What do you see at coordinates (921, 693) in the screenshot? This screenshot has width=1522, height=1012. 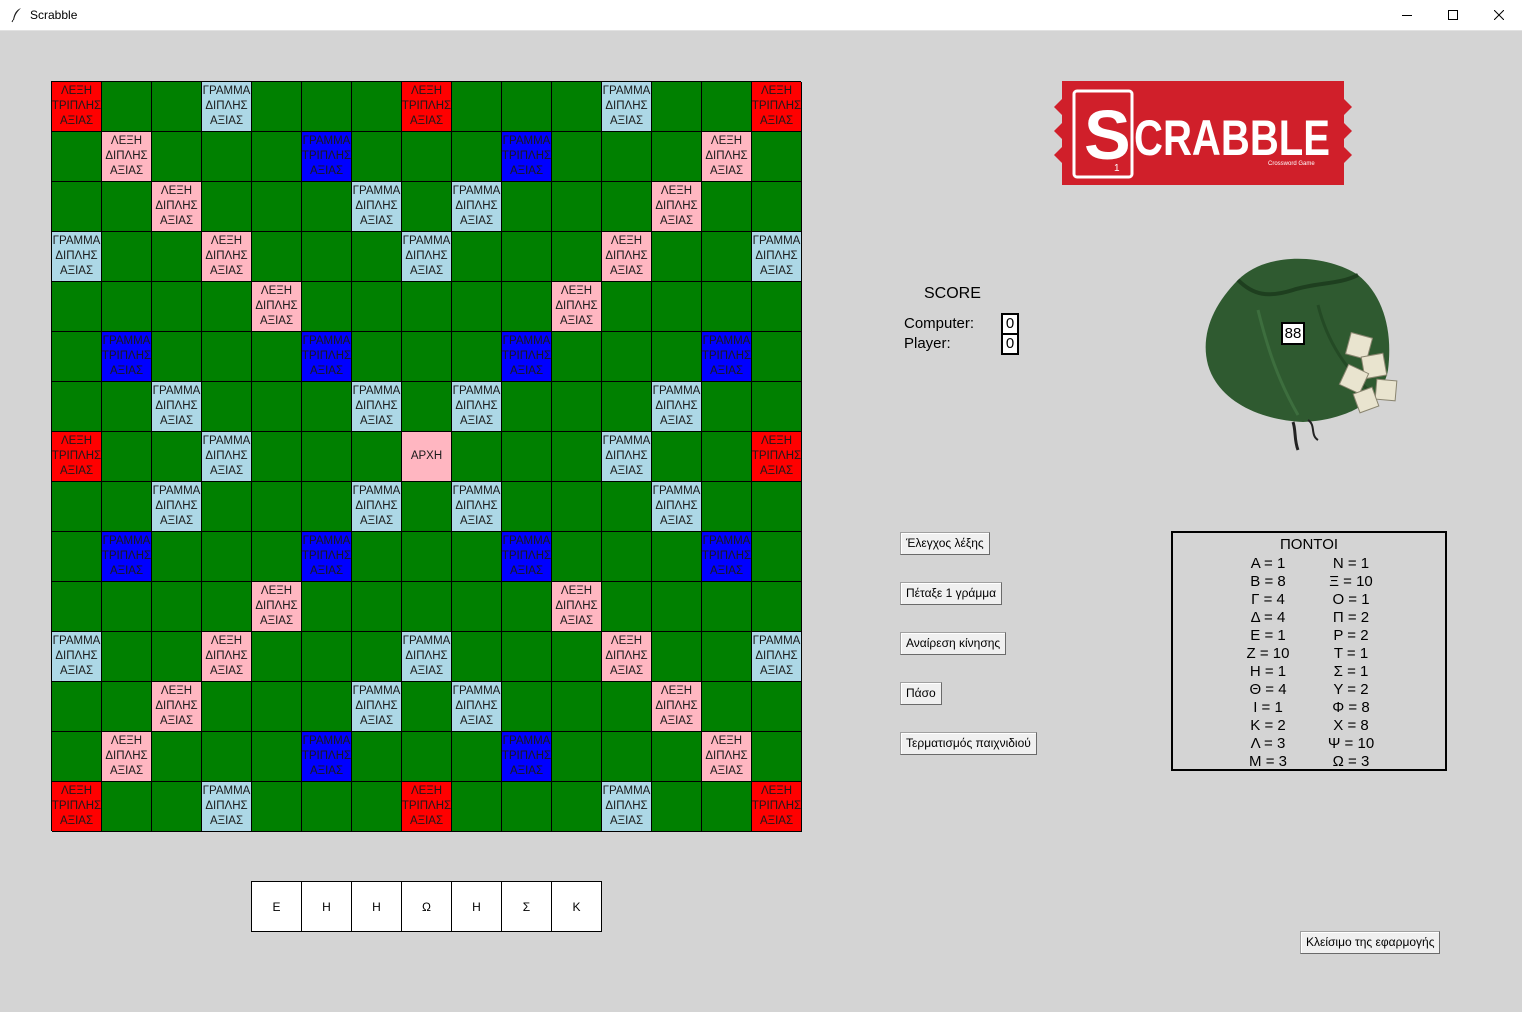 I see `pass-button: Πάσο` at bounding box center [921, 693].